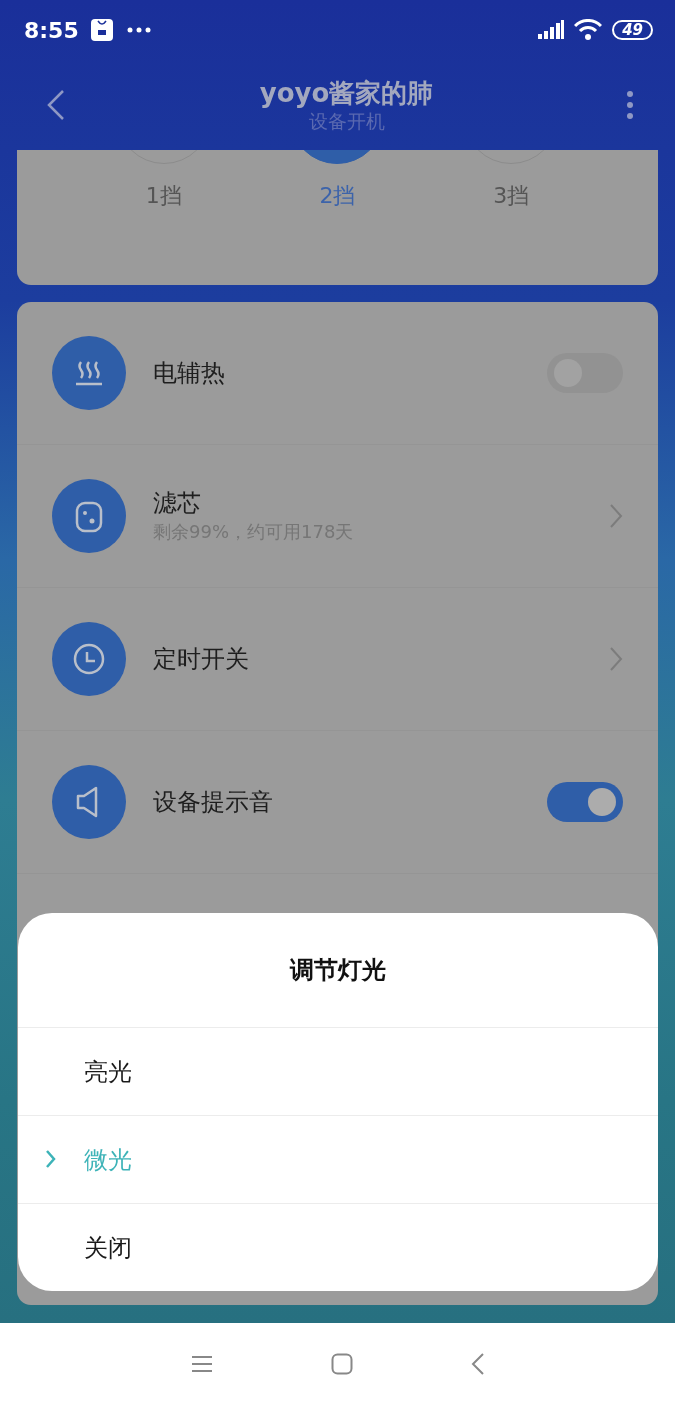 This screenshot has width=675, height=1405. I want to click on speed-label: 3挡, so click(511, 196).